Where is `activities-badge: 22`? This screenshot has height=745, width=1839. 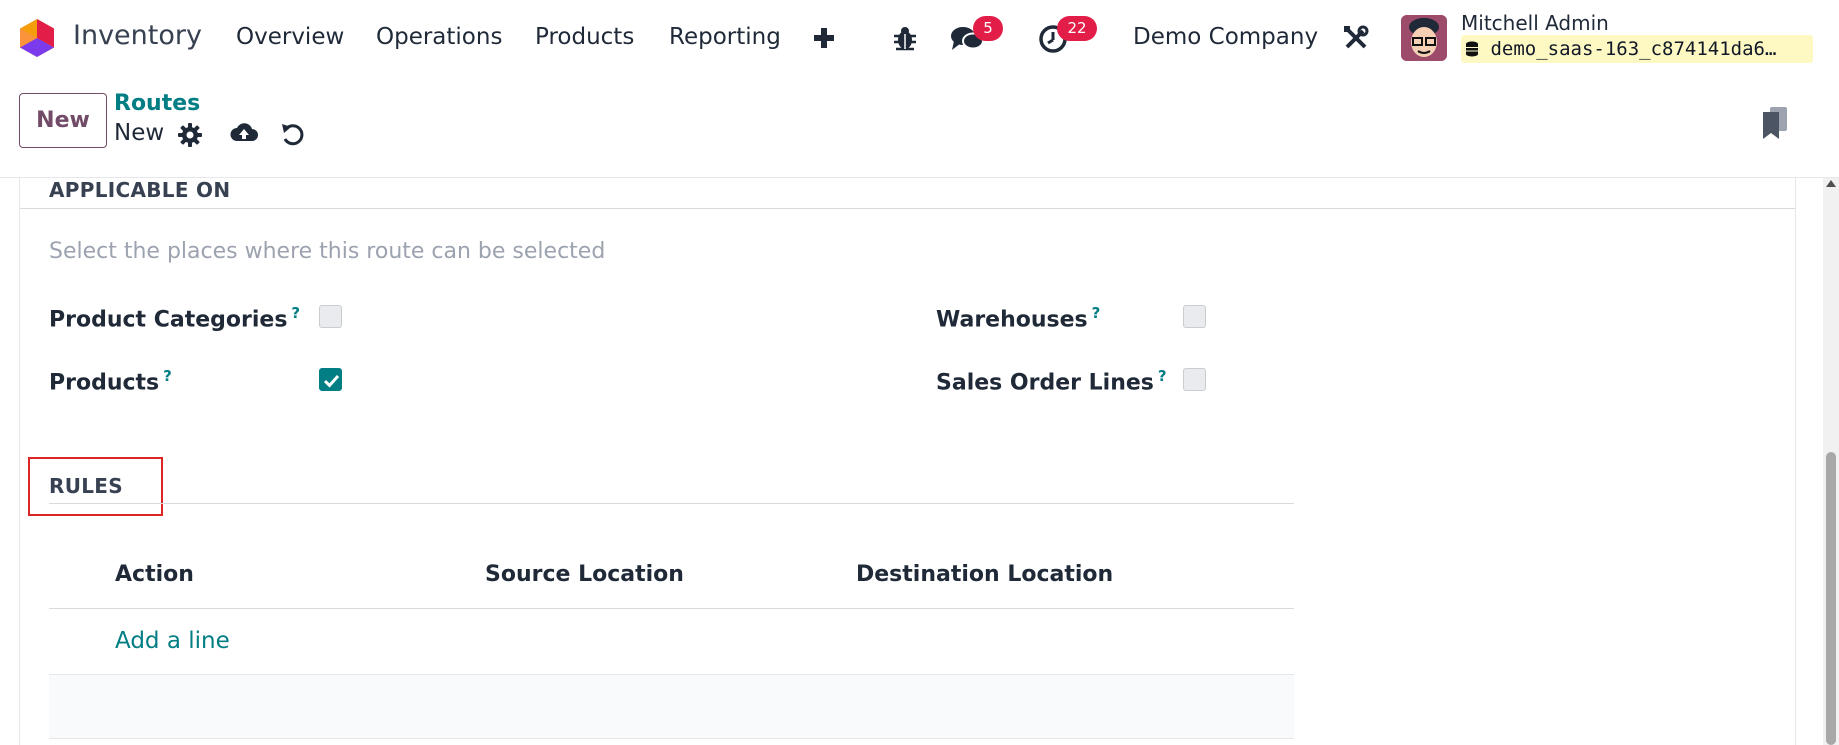 activities-badge: 22 is located at coordinates (1077, 28).